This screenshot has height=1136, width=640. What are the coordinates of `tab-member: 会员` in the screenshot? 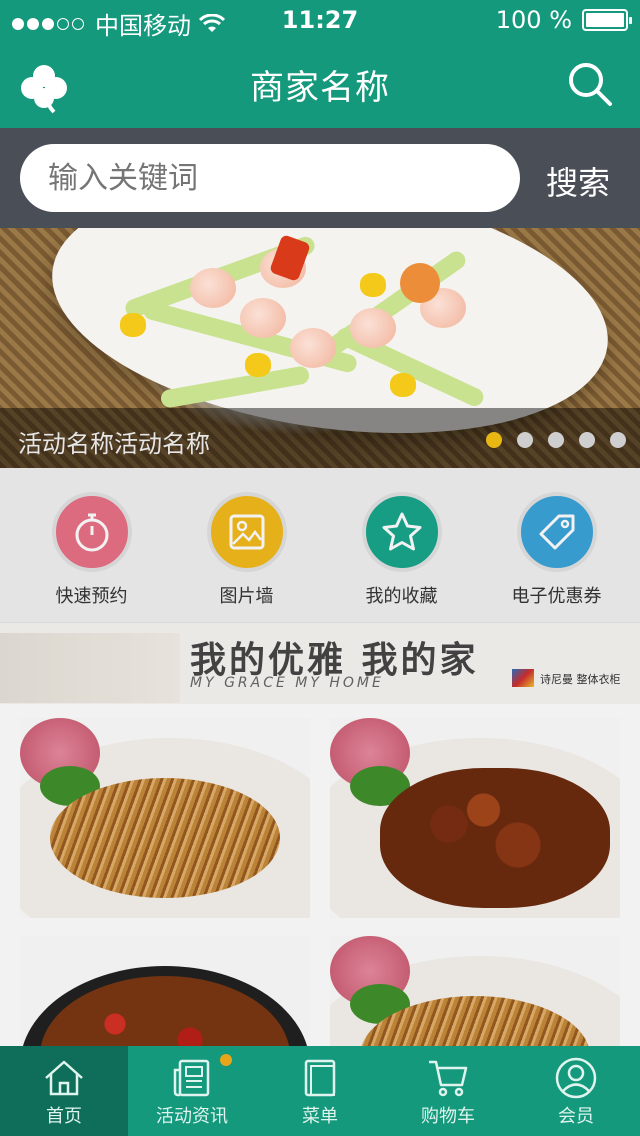 It's located at (576, 1091).